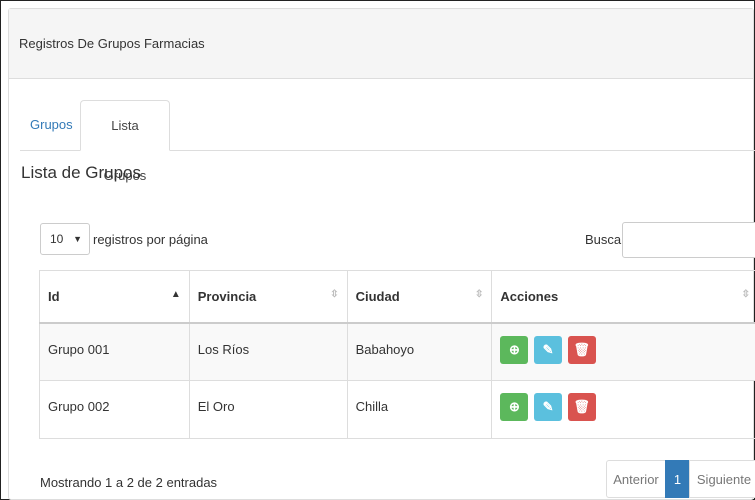 The width and height of the screenshot is (755, 500). Describe the element at coordinates (114, 409) in the screenshot. I see `cell-id: Grupo 002` at that location.